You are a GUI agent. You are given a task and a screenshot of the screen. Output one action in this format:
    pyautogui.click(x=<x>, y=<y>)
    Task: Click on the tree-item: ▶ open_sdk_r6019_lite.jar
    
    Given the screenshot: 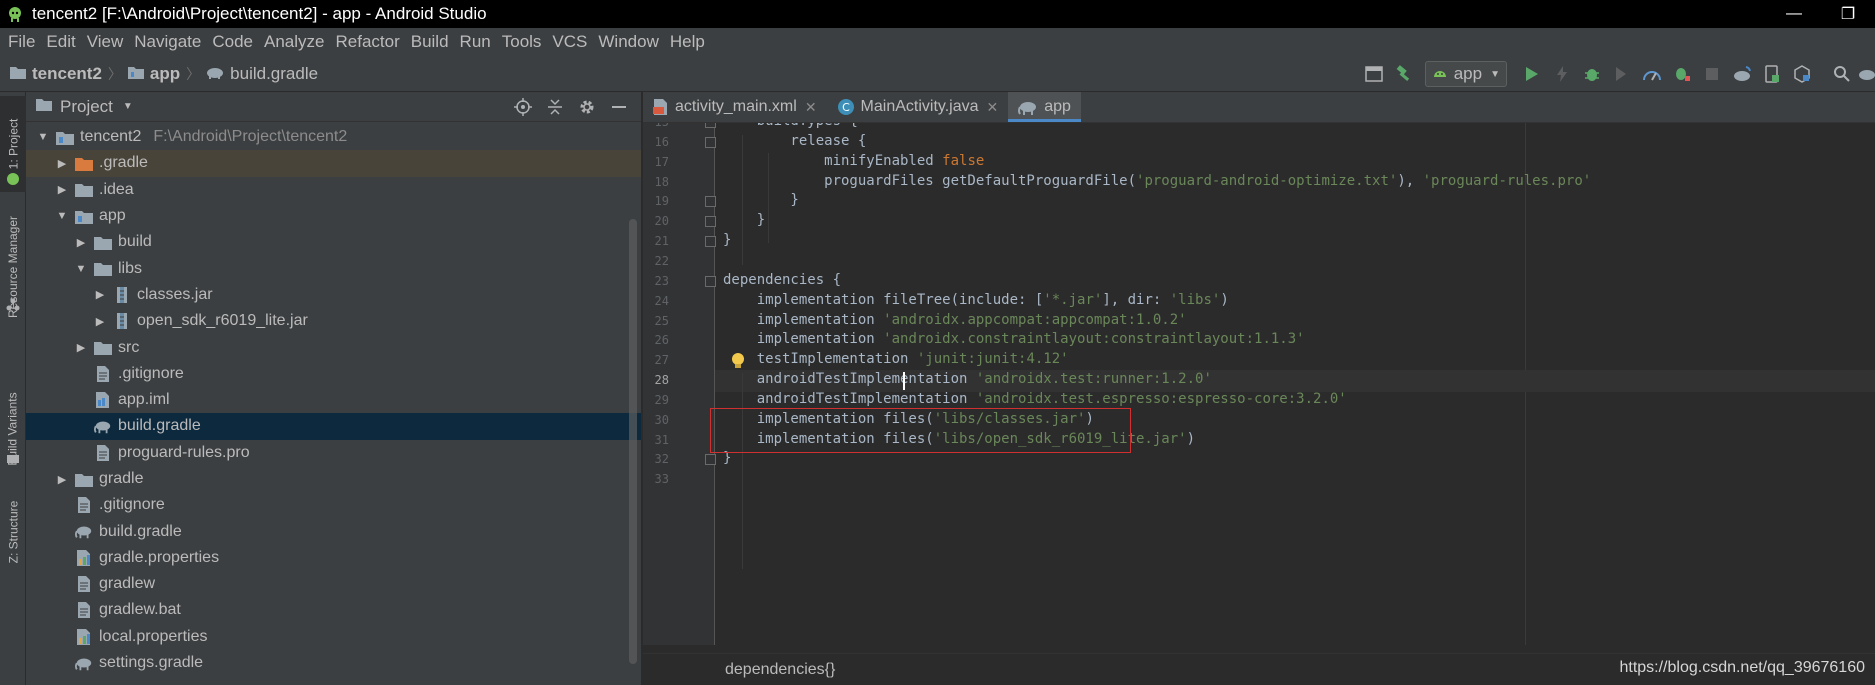 What is the action you would take?
    pyautogui.click(x=333, y=321)
    